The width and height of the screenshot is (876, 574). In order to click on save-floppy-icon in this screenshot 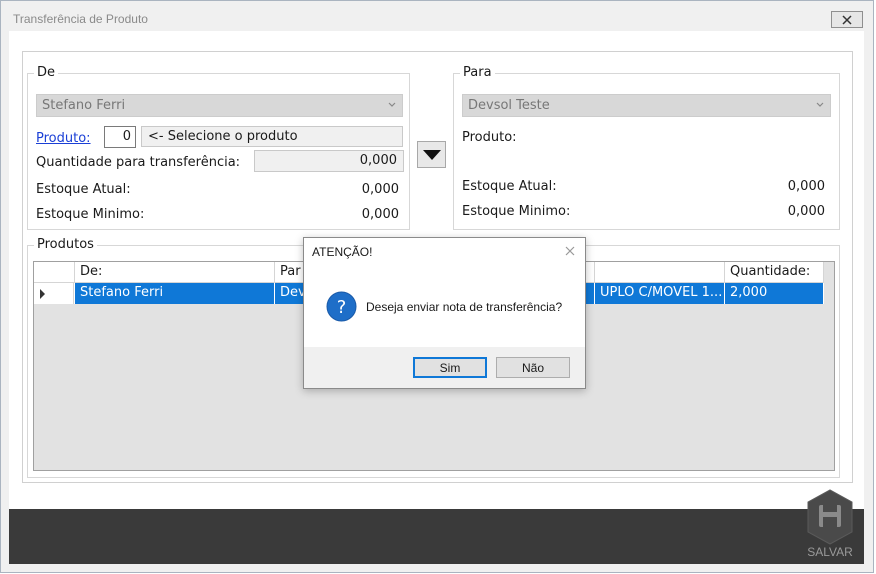, I will do `click(830, 517)`.